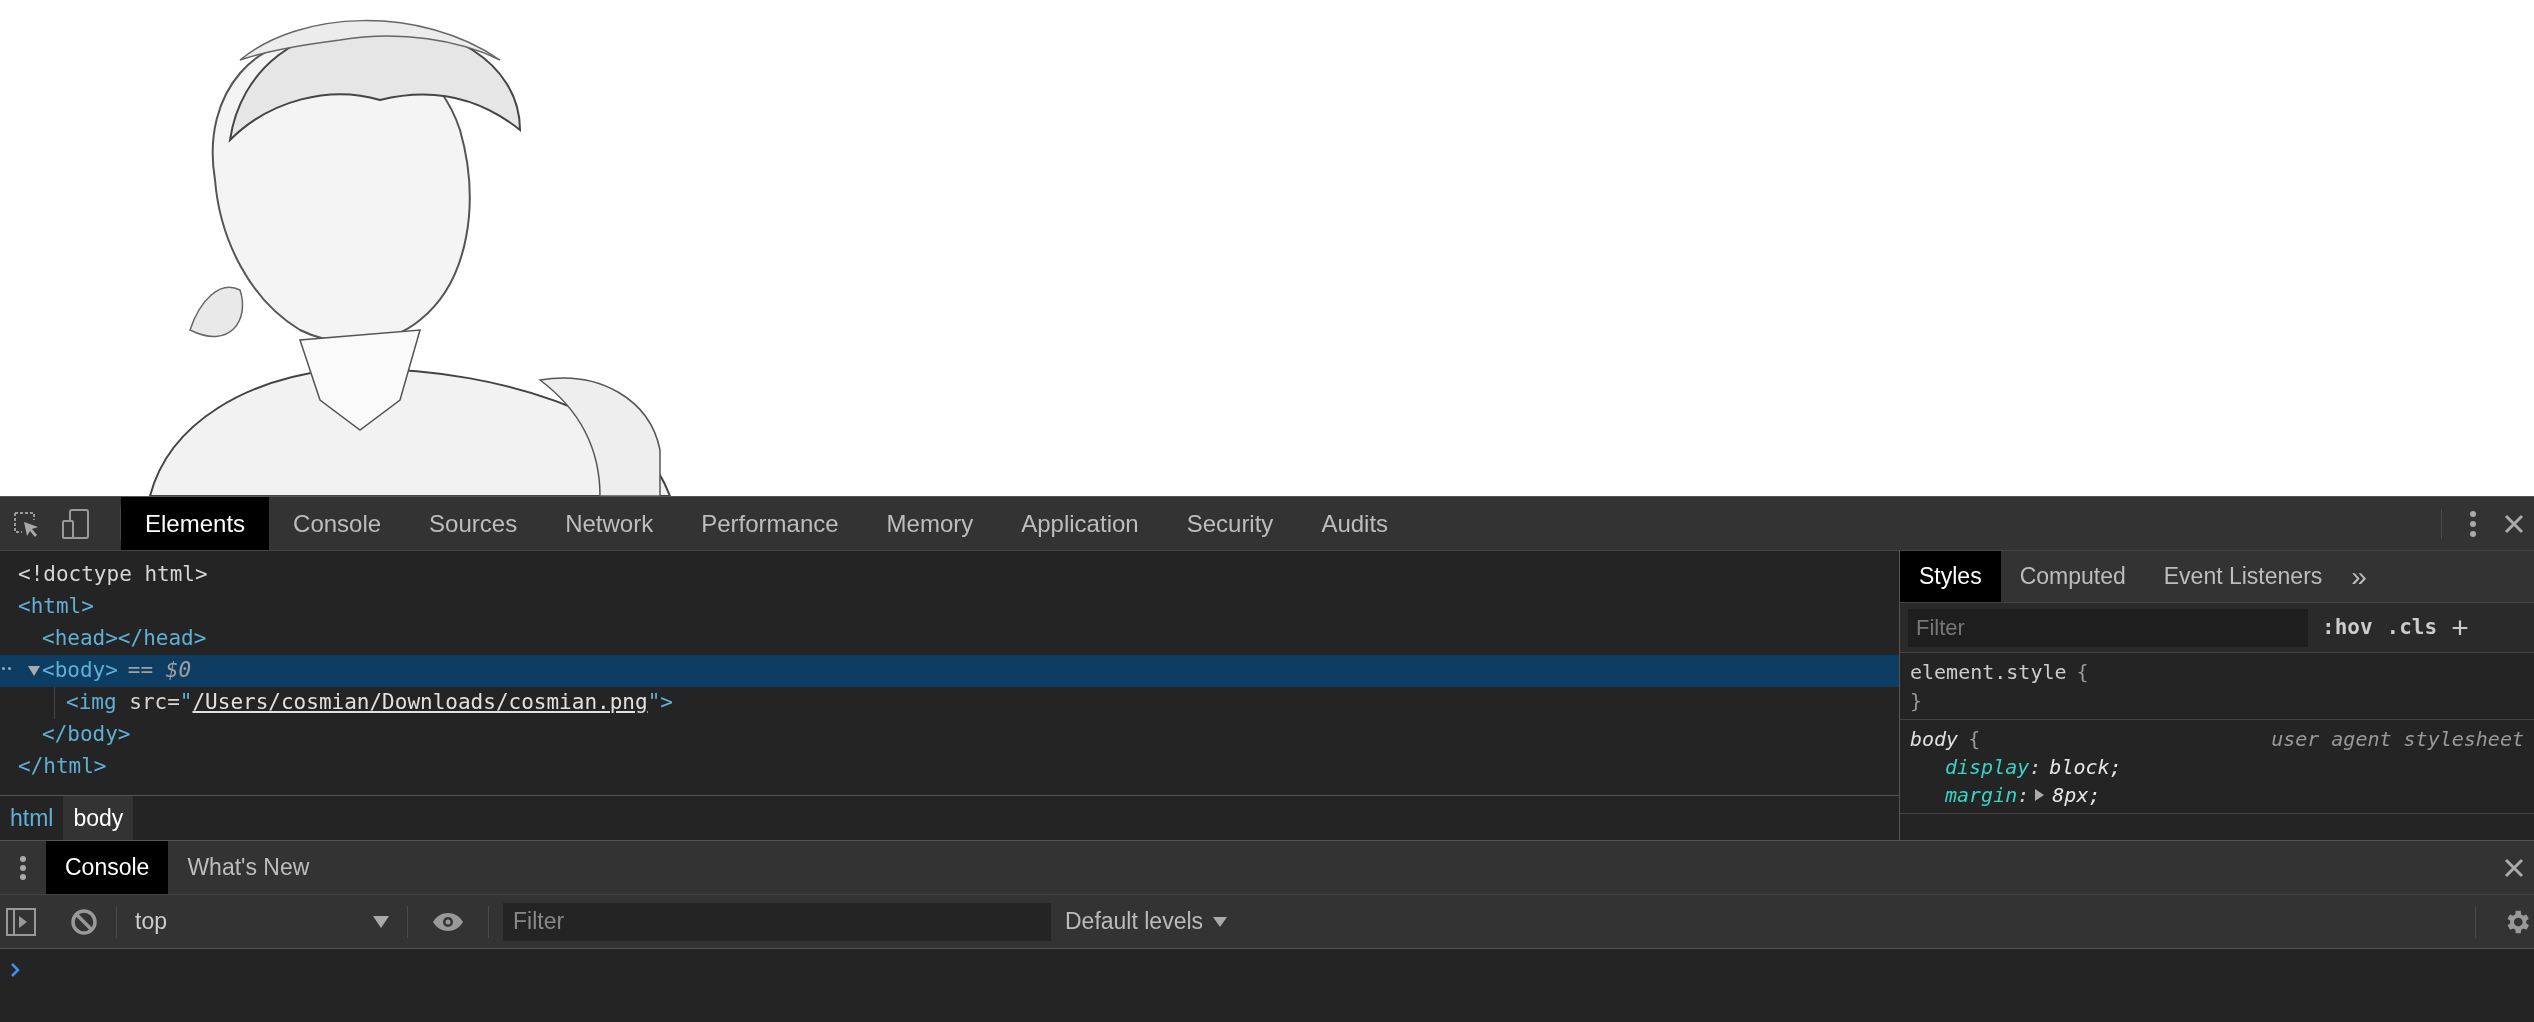 This screenshot has width=2534, height=1022. Describe the element at coordinates (2473, 523) in the screenshot. I see `more-options-icon` at that location.